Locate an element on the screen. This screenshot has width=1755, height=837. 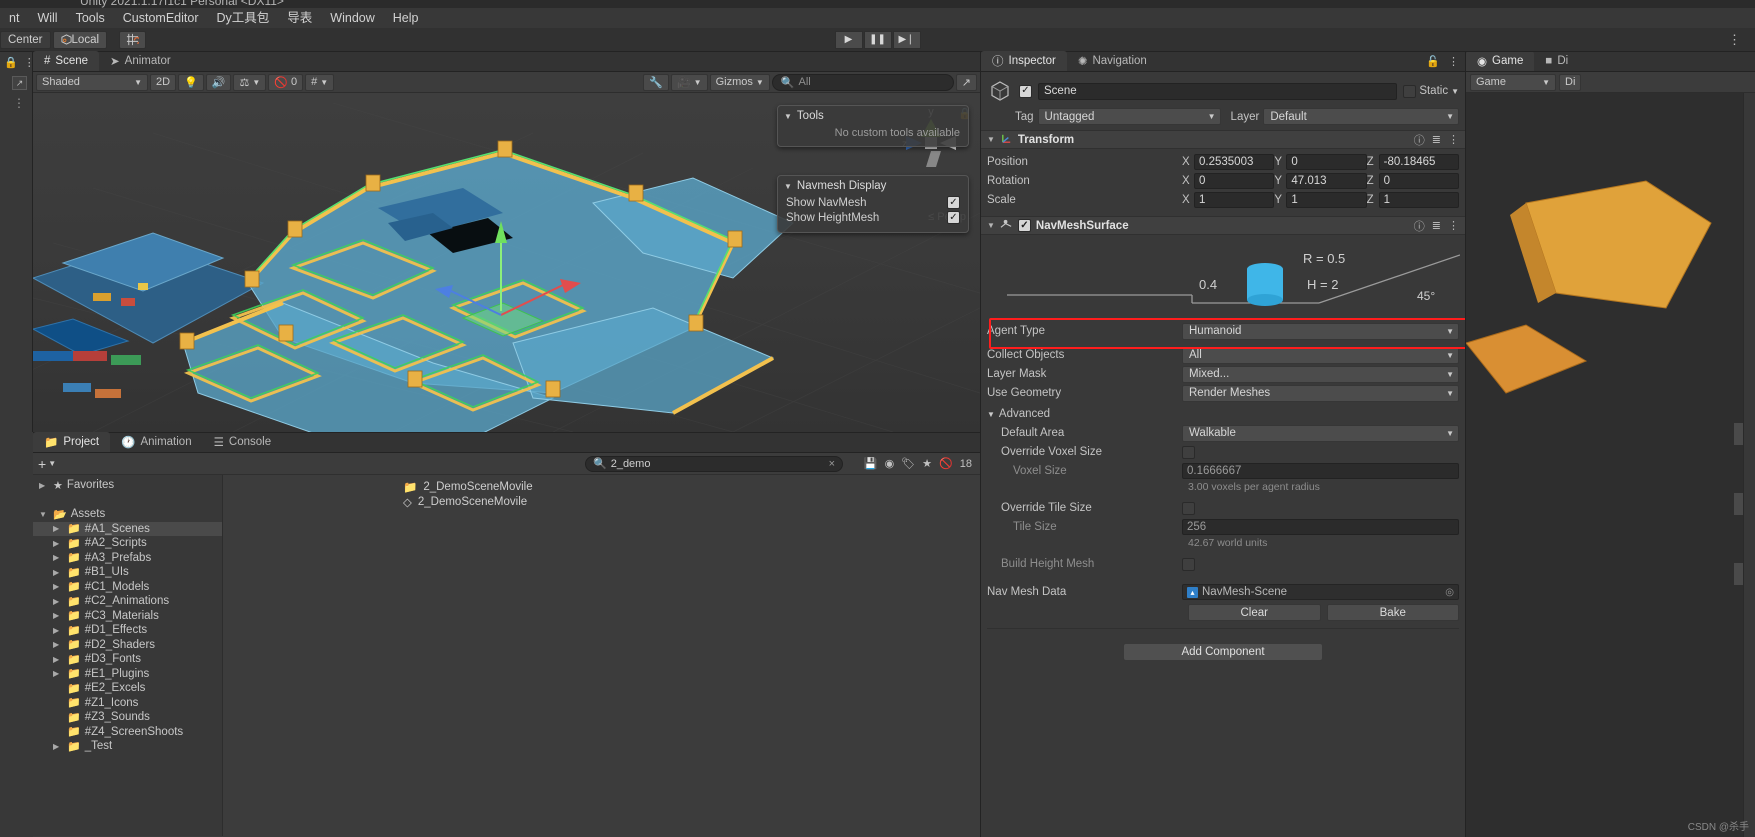
help-icon: ⓘ is located at coordinates (1419, 140).